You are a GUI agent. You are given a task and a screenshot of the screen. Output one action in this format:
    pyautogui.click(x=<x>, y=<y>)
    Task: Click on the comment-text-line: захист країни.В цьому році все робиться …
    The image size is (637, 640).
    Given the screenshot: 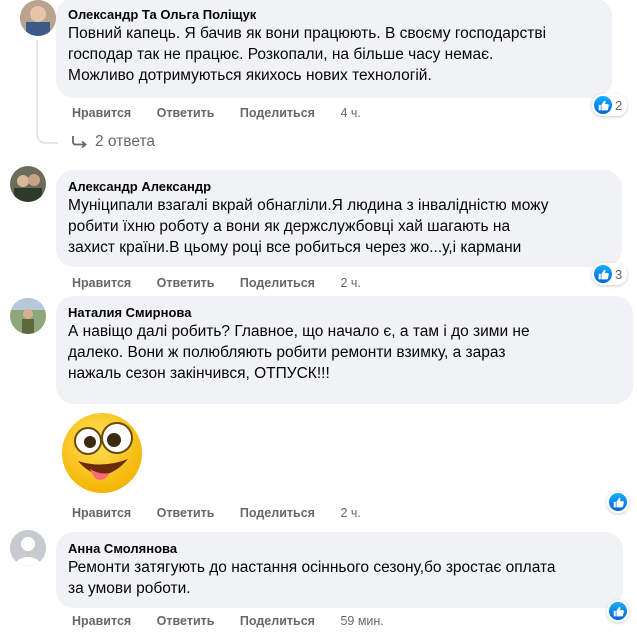 What is the action you would take?
    pyautogui.click(x=295, y=247)
    